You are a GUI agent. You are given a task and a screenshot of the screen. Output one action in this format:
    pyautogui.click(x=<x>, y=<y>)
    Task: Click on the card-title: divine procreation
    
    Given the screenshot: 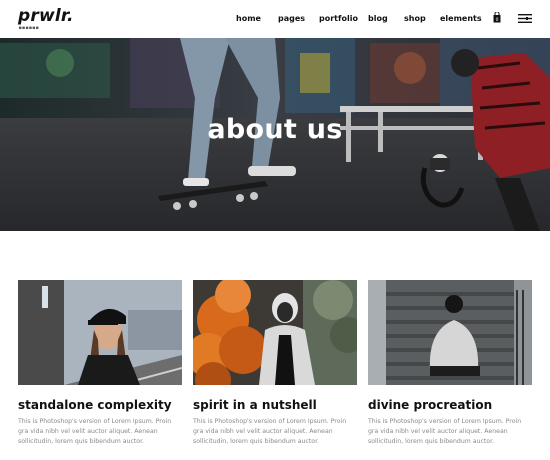 What is the action you would take?
    pyautogui.click(x=430, y=405)
    